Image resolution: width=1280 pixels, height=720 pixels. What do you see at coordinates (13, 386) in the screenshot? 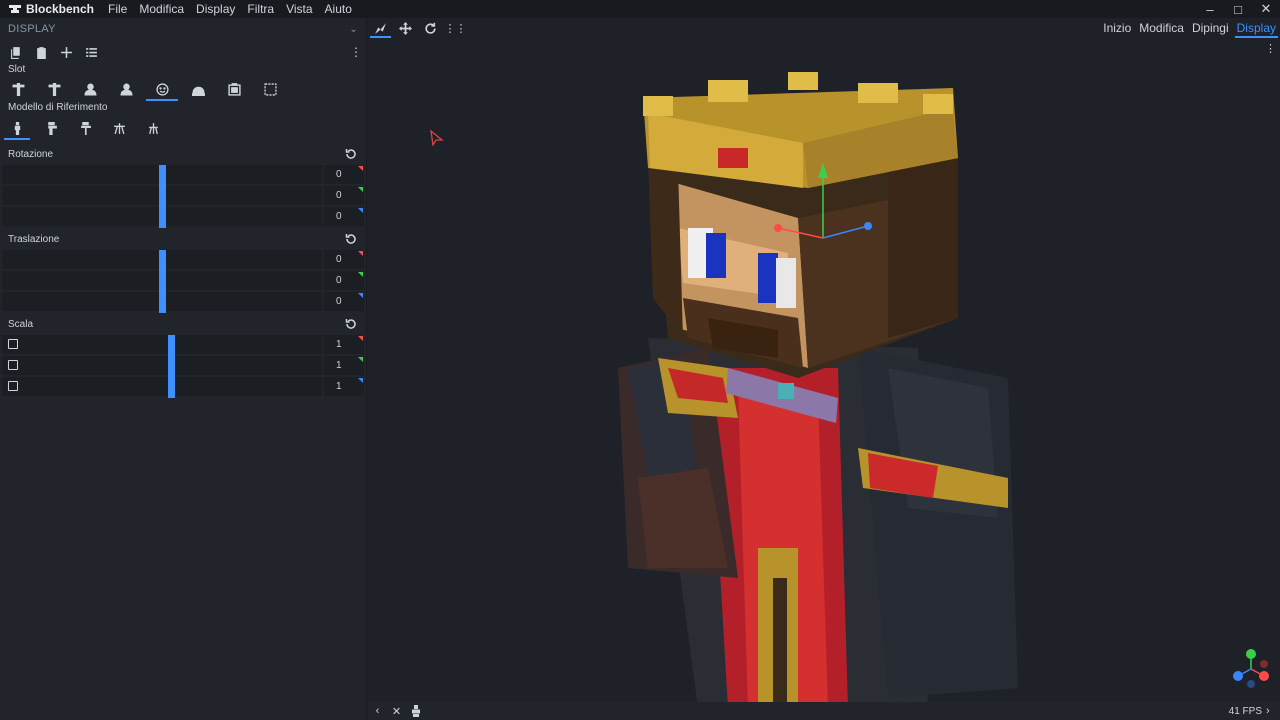
I see `scale-z-mirror-checkbox` at bounding box center [13, 386].